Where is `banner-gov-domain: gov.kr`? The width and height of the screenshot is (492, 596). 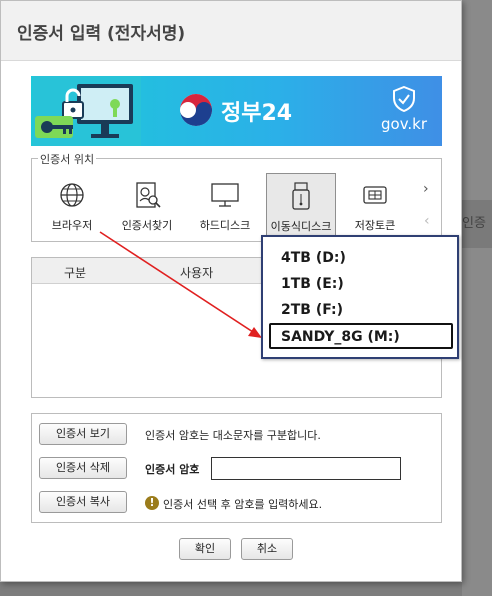 banner-gov-domain: gov.kr is located at coordinates (404, 124).